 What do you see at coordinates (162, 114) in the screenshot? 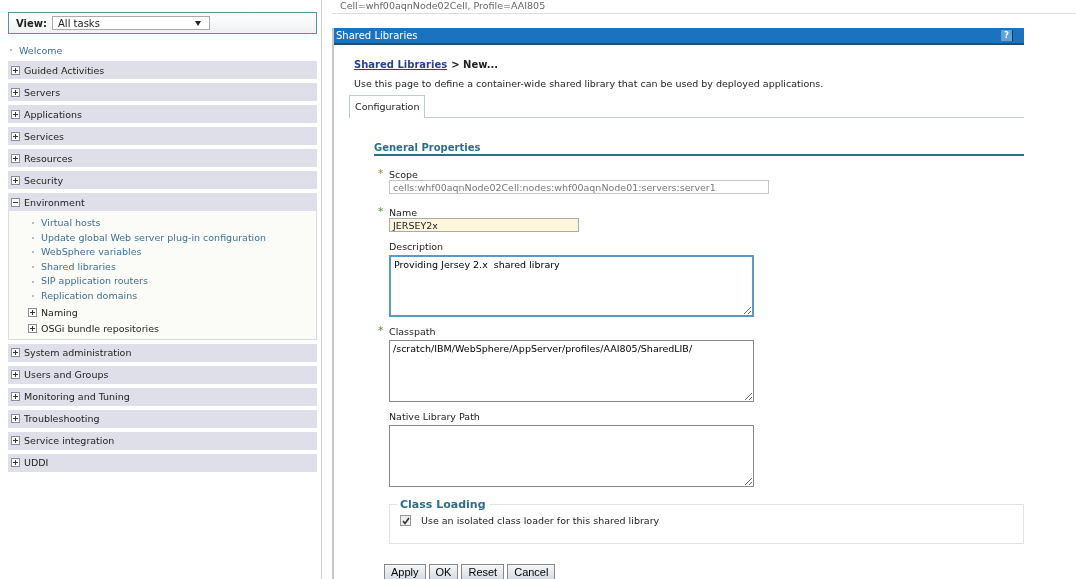
I see `nav-group-header: Applications` at bounding box center [162, 114].